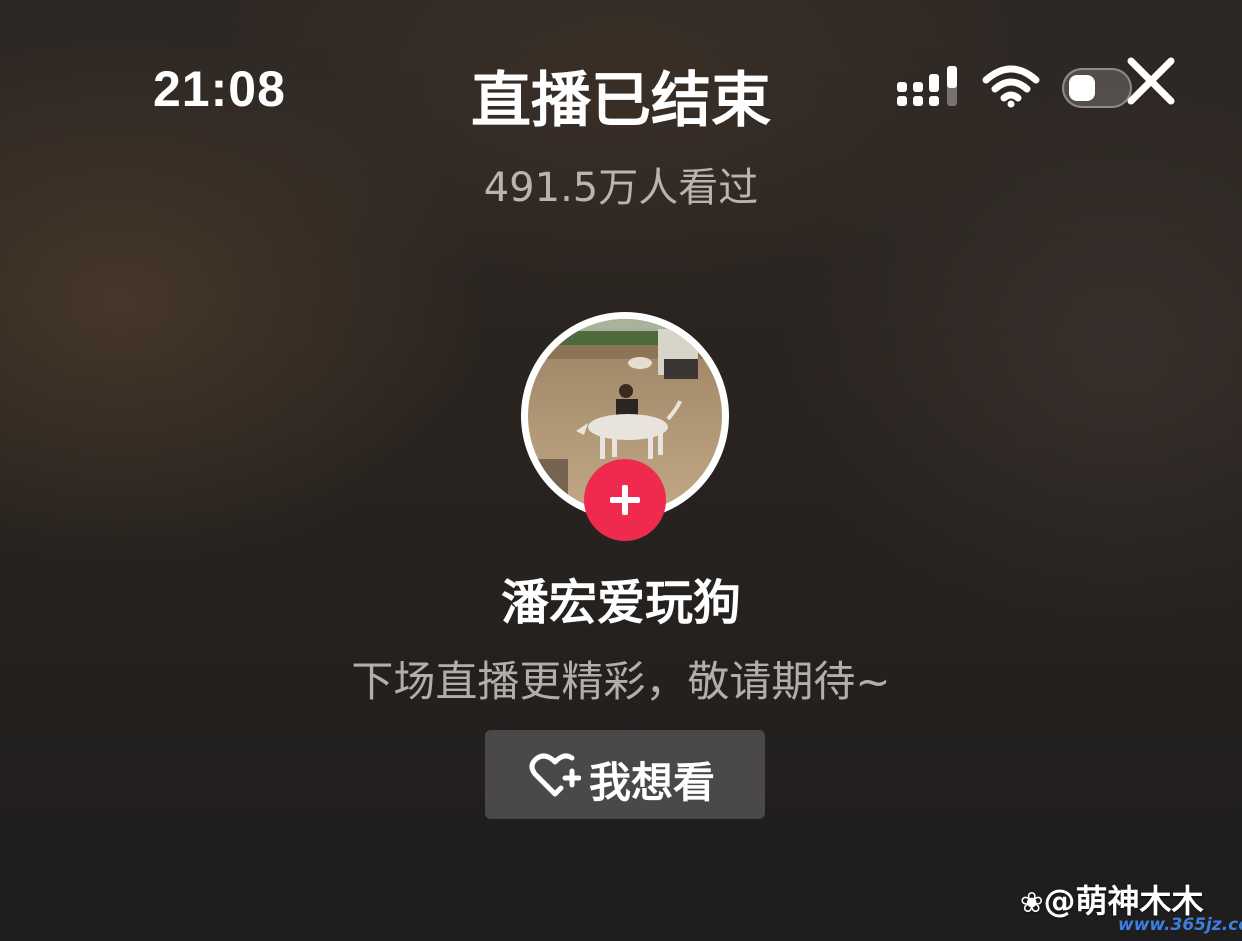  I want to click on wifi-icon, so click(1011, 86).